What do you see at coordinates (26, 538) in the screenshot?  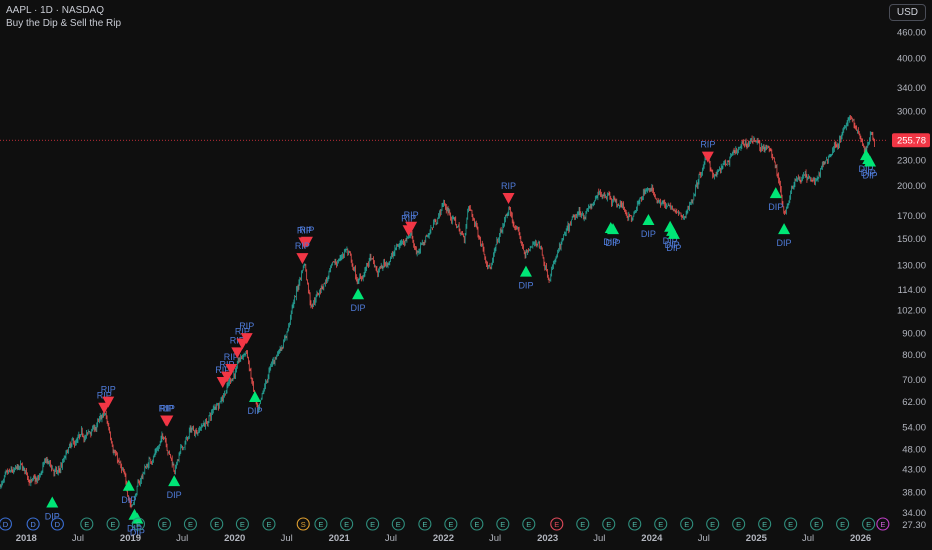 I see `time-tick-label: 2018` at bounding box center [26, 538].